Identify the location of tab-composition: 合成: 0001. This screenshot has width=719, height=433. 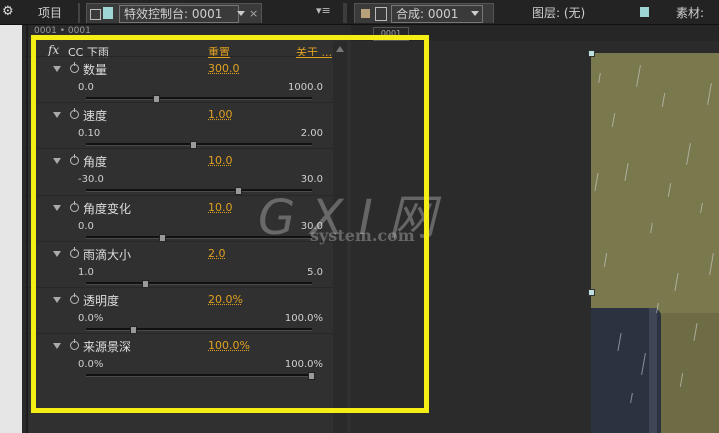
(424, 13).